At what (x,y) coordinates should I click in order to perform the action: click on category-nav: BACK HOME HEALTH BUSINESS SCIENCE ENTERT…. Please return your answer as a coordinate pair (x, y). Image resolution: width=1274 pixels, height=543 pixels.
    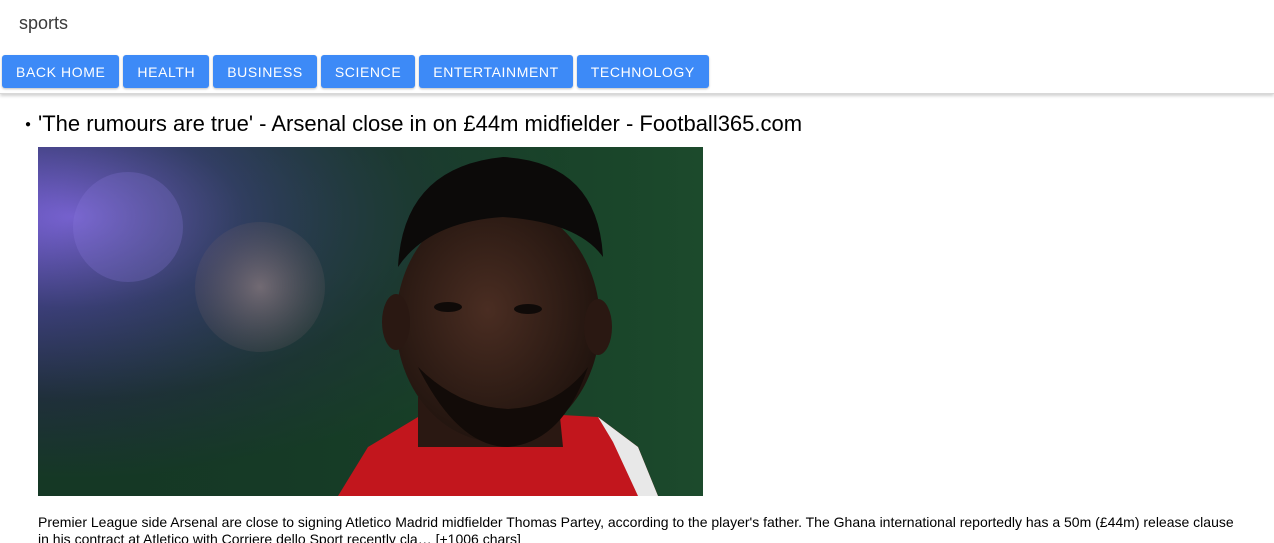
    Looking at the image, I should click on (355, 71).